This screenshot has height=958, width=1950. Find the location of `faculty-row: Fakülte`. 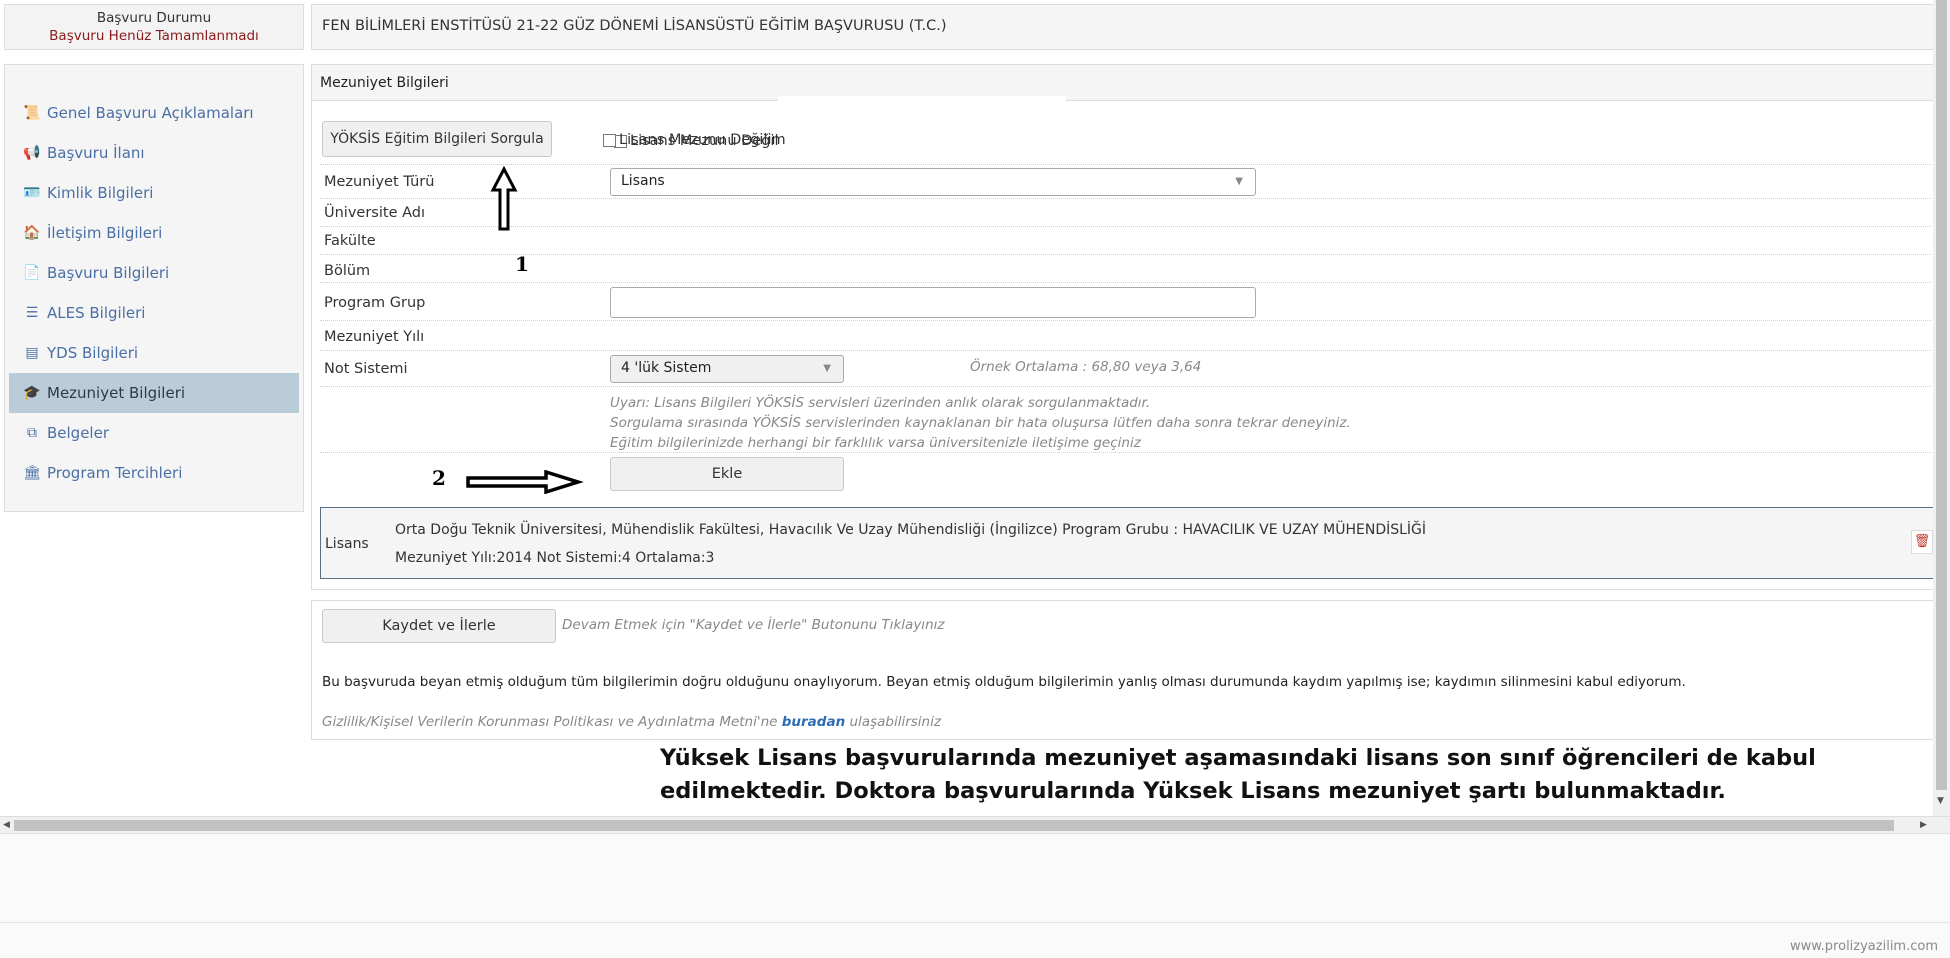

faculty-row: Fakülte is located at coordinates (1130, 241).